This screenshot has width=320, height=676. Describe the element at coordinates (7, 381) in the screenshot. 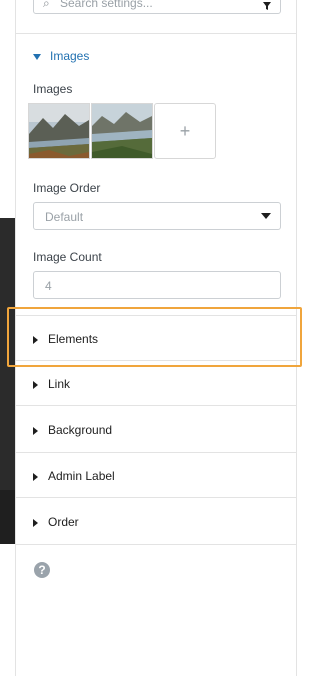

I see `canvas-dark-region` at that location.